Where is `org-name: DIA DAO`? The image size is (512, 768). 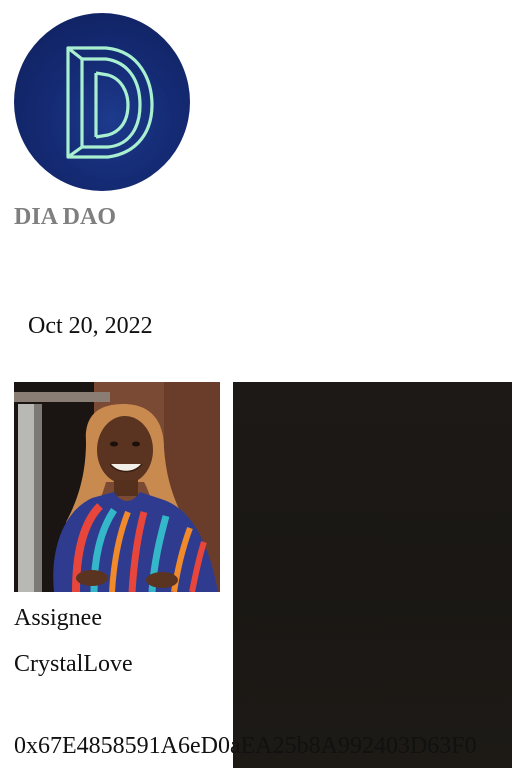 org-name: DIA DAO is located at coordinates (65, 217).